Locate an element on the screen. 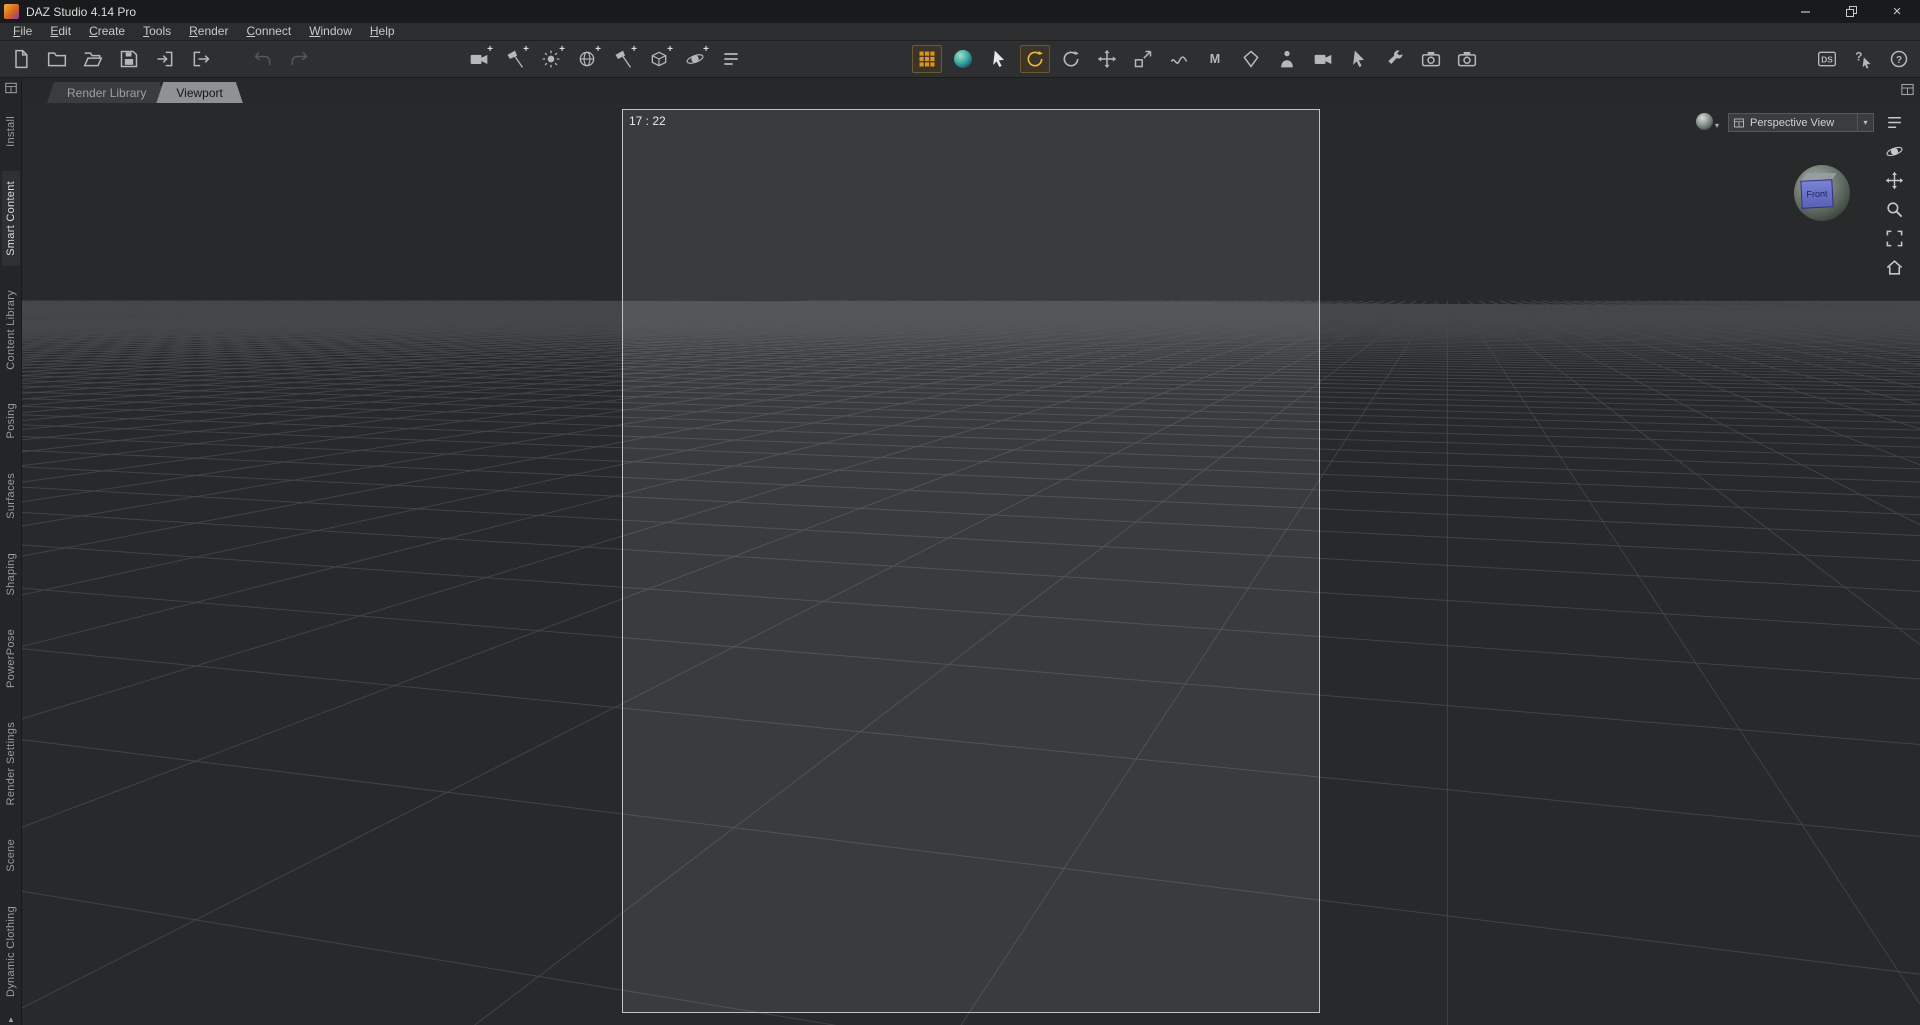 Image resolution: width=1920 pixels, height=1025 pixels. node-selection-tool-icon is located at coordinates (927, 59).